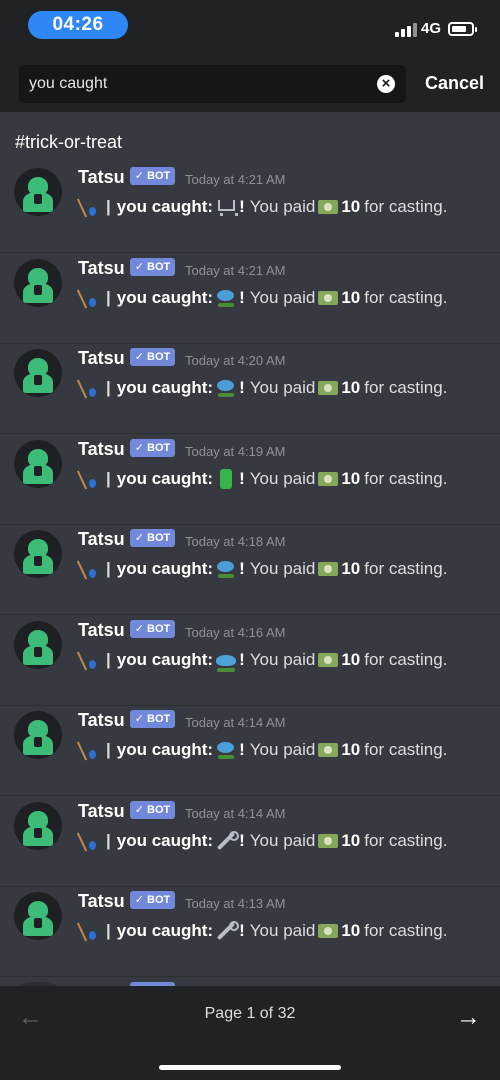  What do you see at coordinates (468, 1017) in the screenshot?
I see `arrow-right-icon: →` at bounding box center [468, 1017].